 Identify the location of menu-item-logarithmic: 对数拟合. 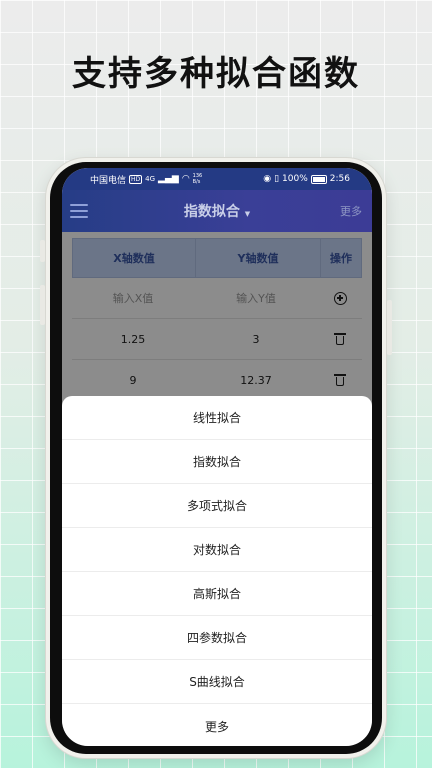
(217, 550).